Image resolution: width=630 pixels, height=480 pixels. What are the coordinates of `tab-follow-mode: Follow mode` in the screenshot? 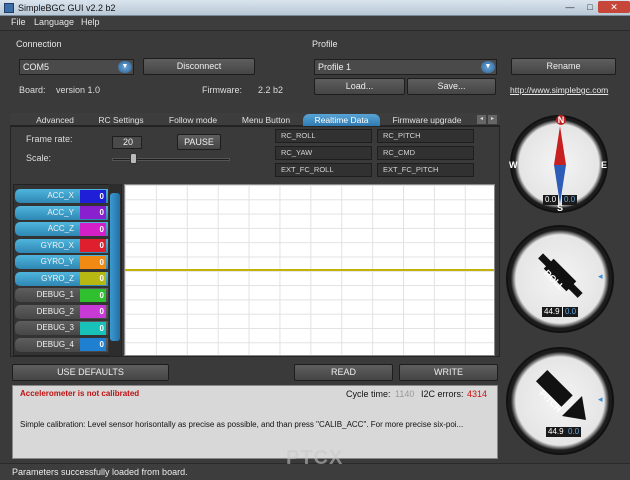 It's located at (193, 120).